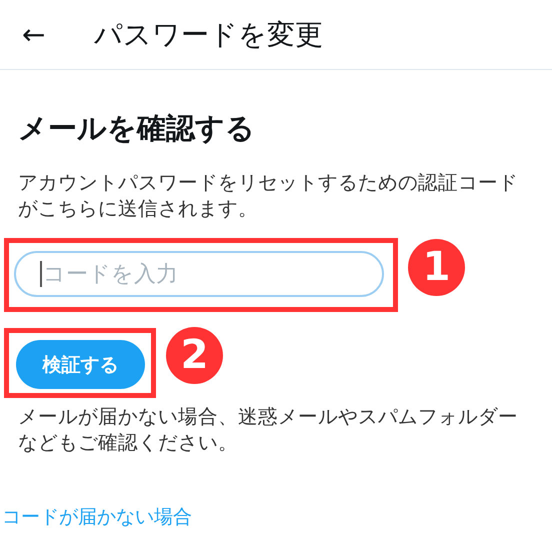 This screenshot has width=552, height=542. I want to click on back-button: ←, so click(50, 34).